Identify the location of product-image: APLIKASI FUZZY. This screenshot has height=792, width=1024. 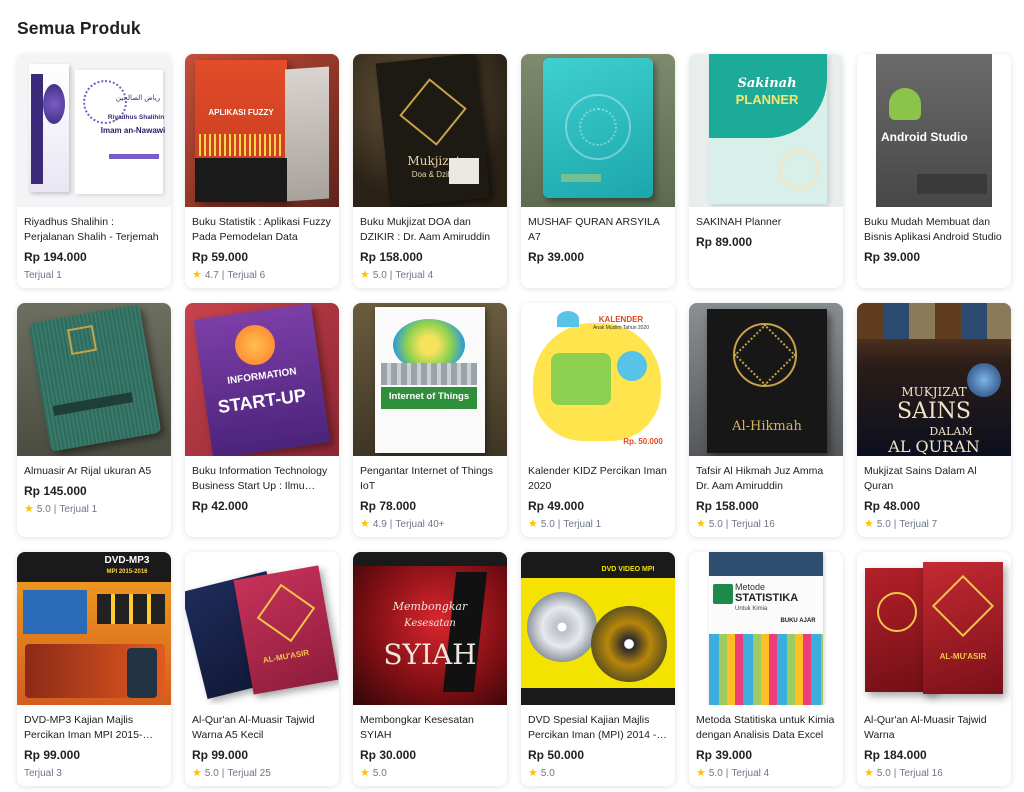
(262, 130).